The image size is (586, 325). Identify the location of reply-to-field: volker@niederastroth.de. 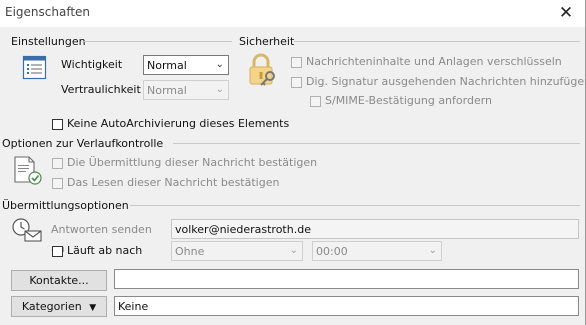
(375, 229).